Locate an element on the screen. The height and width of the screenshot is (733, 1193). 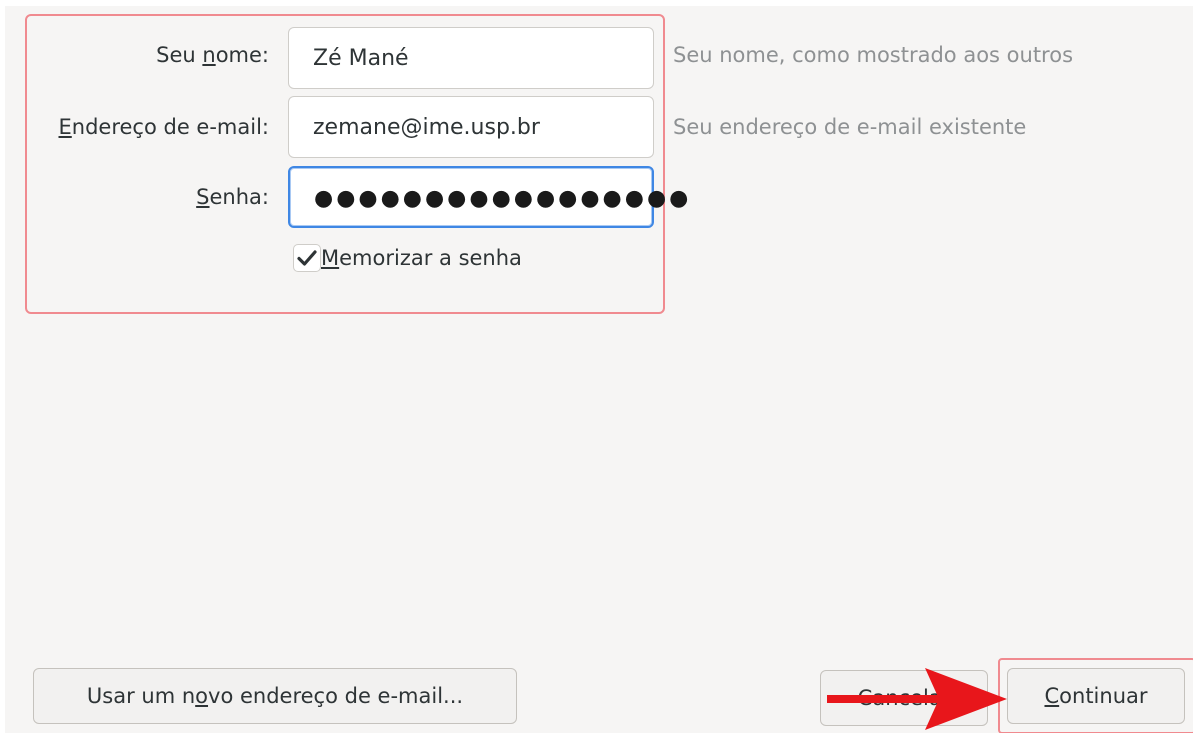
checkmark-icon is located at coordinates (307, 258).